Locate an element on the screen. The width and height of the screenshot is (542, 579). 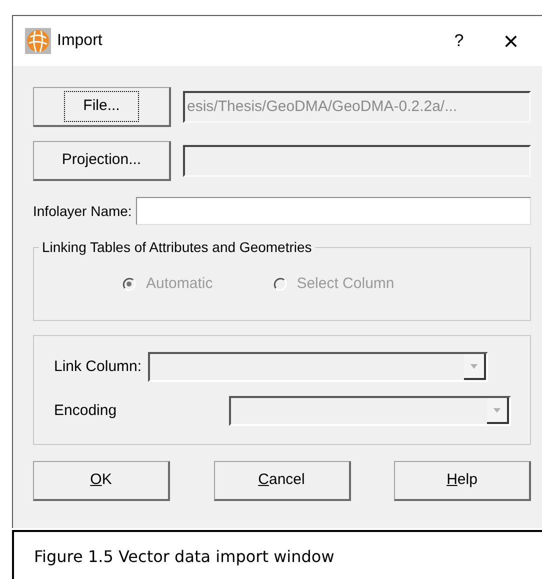
dialog-button: Cancel is located at coordinates (282, 481).